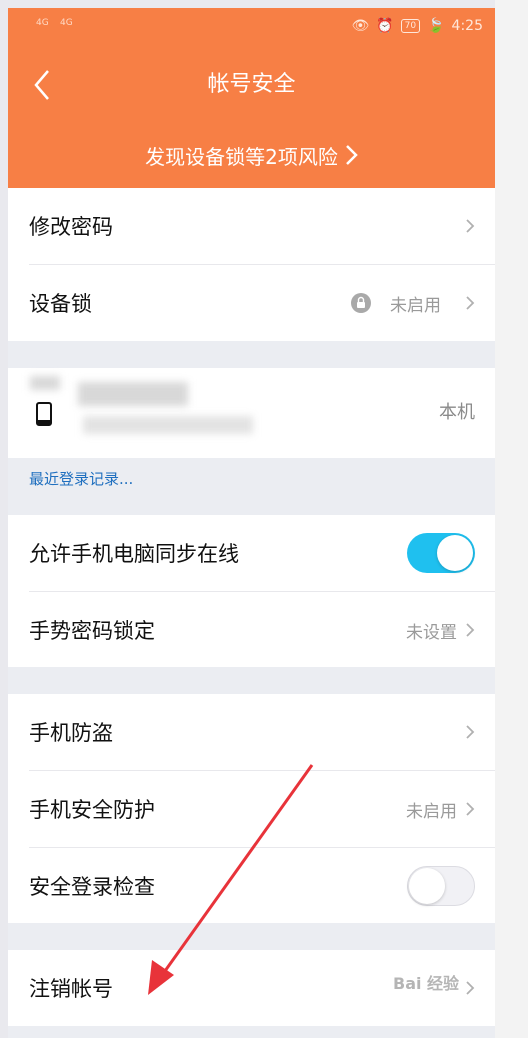 The height and width of the screenshot is (1038, 528). Describe the element at coordinates (431, 632) in the screenshot. I see `gesture-lock-status: 未设置` at that location.